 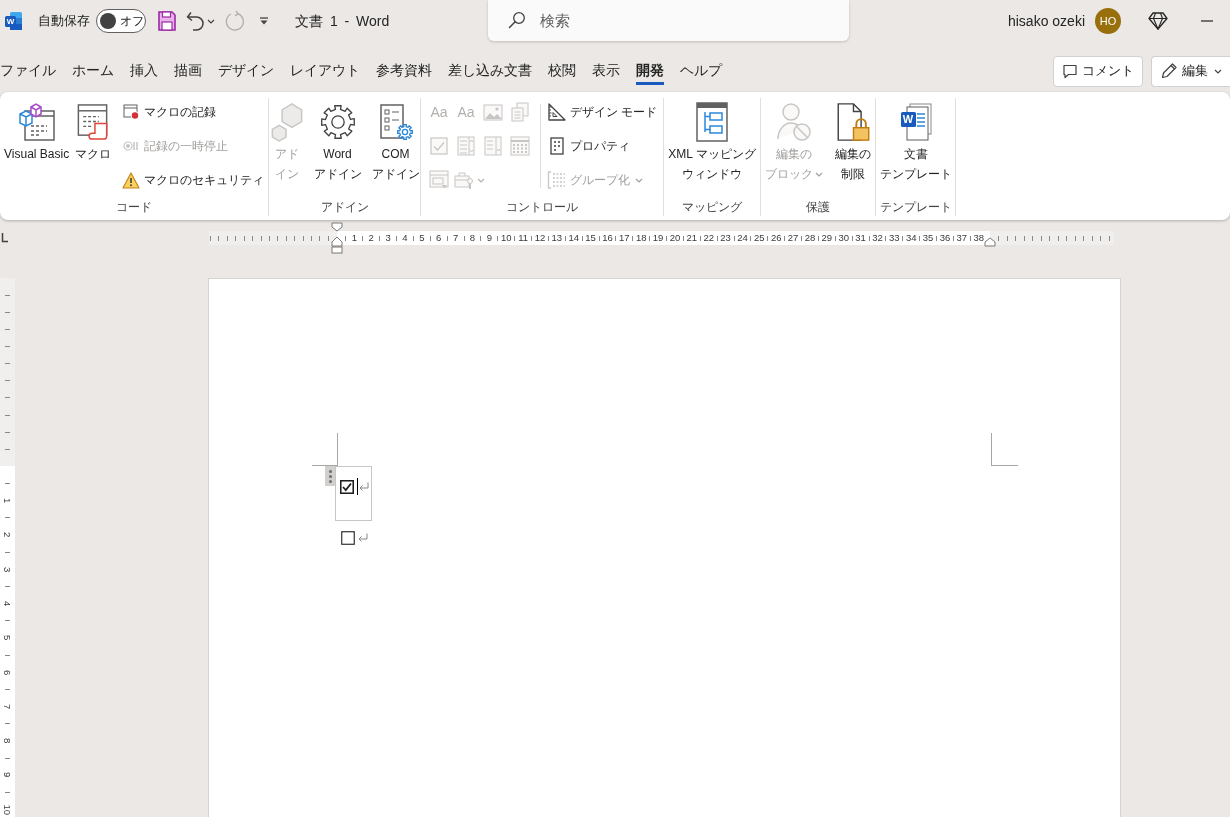 I want to click on ribbon-tab: ファイル, so click(x=28, y=71).